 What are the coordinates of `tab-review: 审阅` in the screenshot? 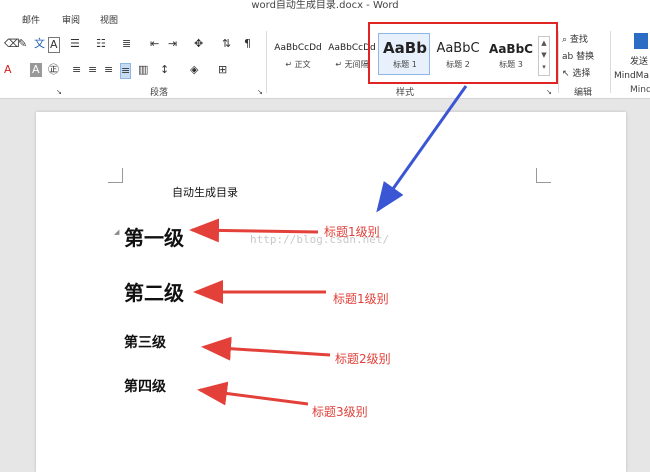 It's located at (71, 19).